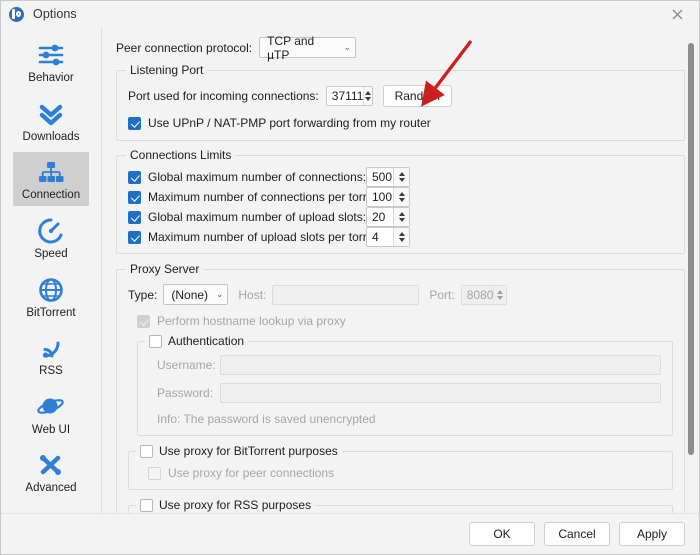 This screenshot has height=555, width=700. What do you see at coordinates (196, 294) in the screenshot?
I see `proxy-type-select: (None) ⌄` at bounding box center [196, 294].